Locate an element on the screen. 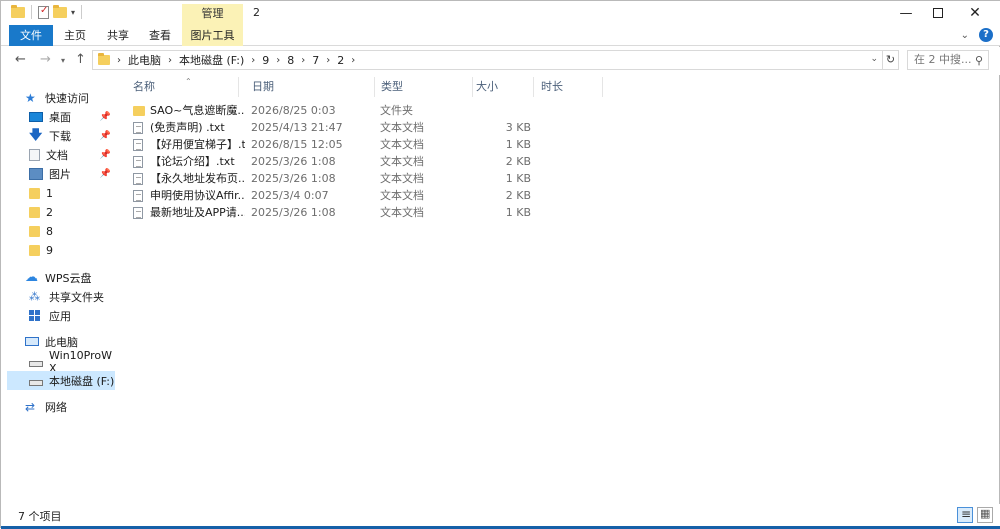 This screenshot has width=1000, height=529. sidebar-item-drive-f: 本地磁盘 (F:) is located at coordinates (61, 380).